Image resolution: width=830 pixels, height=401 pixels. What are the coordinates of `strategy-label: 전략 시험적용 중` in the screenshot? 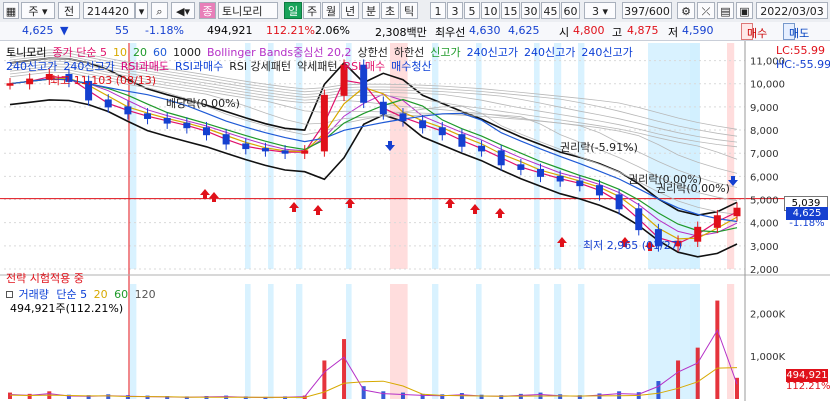 It's located at (45, 278).